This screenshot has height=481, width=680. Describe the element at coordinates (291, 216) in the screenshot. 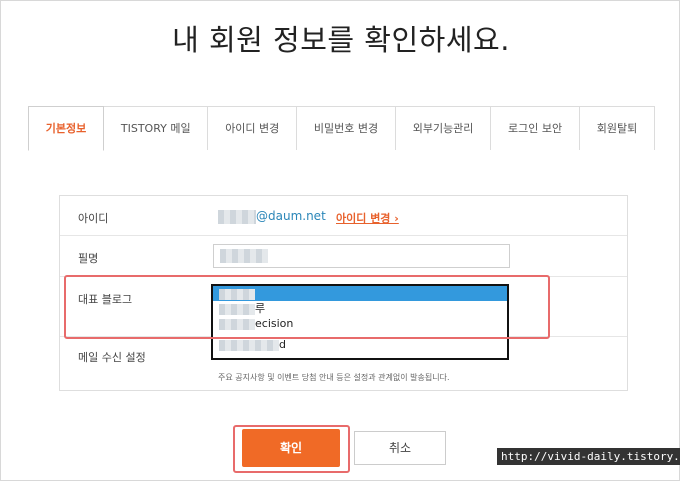

I see `id-domain: @daum.net` at that location.